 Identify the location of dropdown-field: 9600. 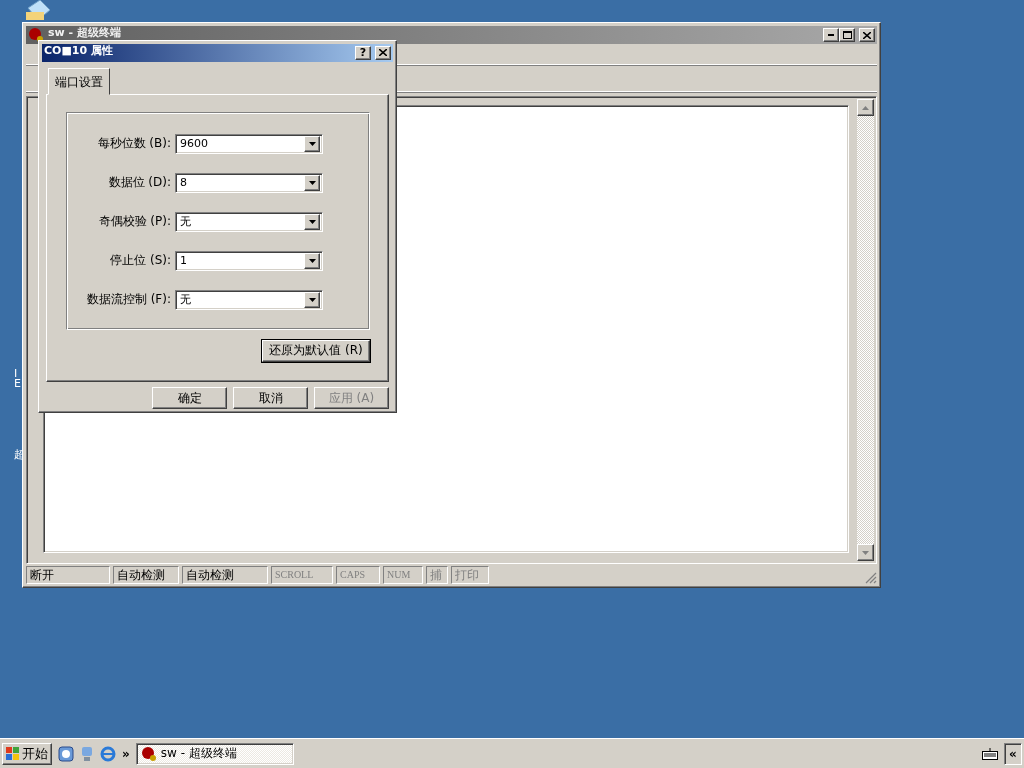
(249, 143).